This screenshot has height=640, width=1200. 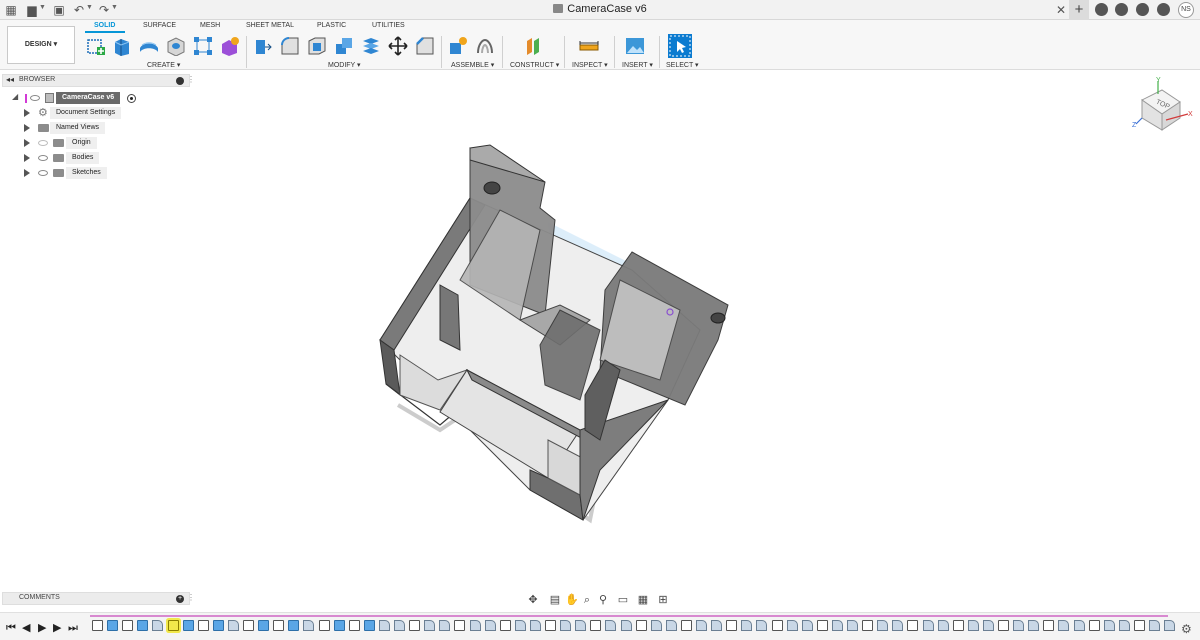 I want to click on add-comment-icon: +, so click(x=180, y=599).